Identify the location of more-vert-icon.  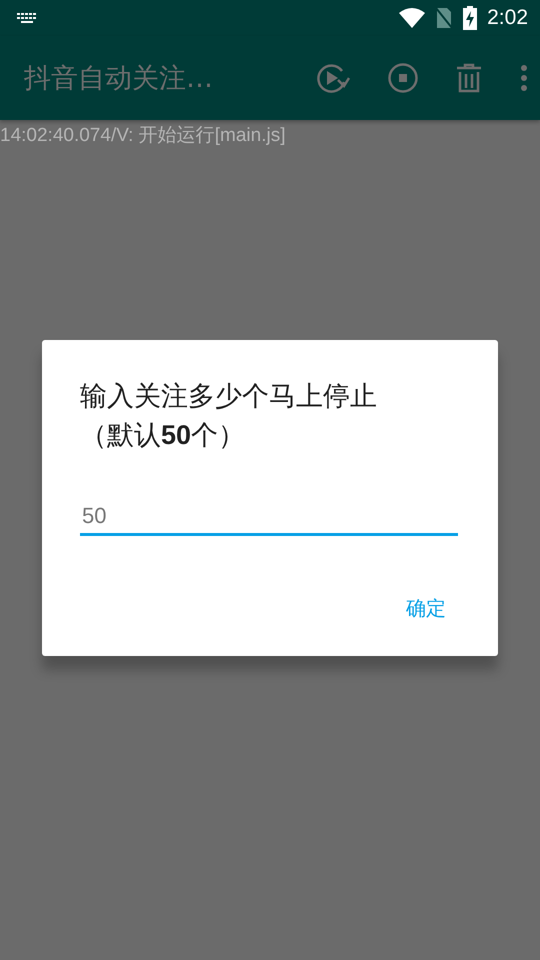
(524, 78).